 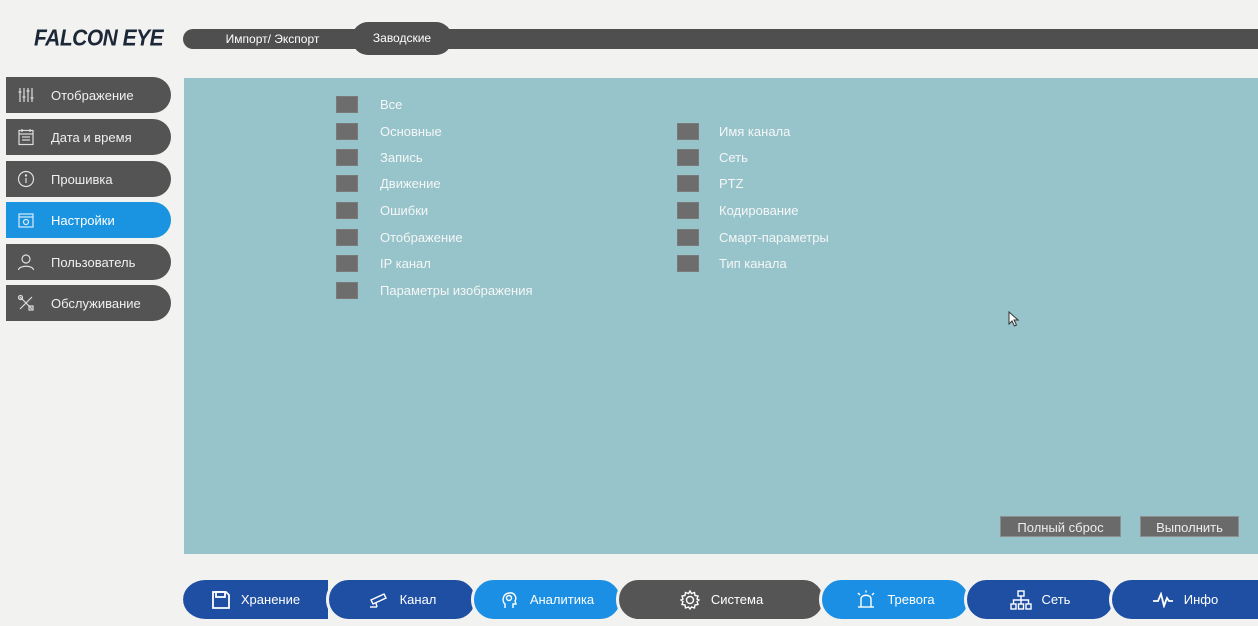 What do you see at coordinates (26, 95) in the screenshot?
I see `sliders-icon` at bounding box center [26, 95].